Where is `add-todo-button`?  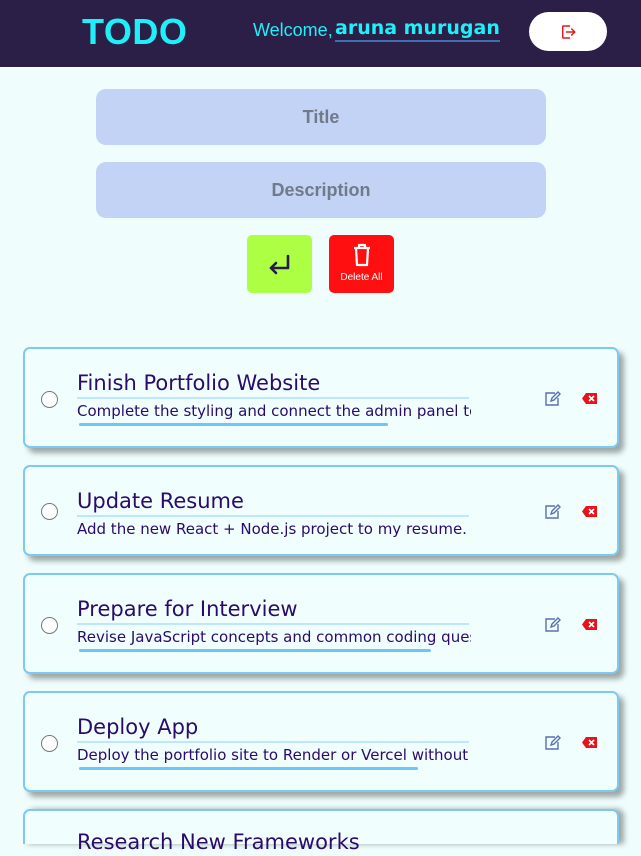
add-todo-button is located at coordinates (279, 264).